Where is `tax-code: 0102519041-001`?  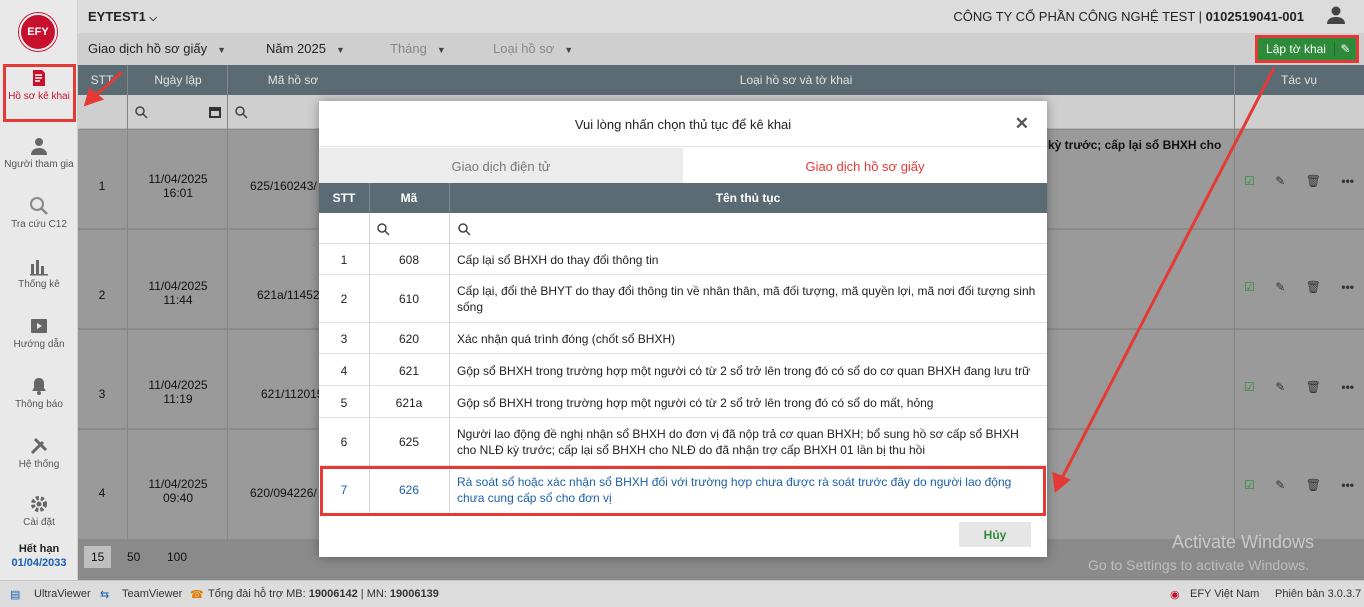
tax-code: 0102519041-001 is located at coordinates (1254, 16).